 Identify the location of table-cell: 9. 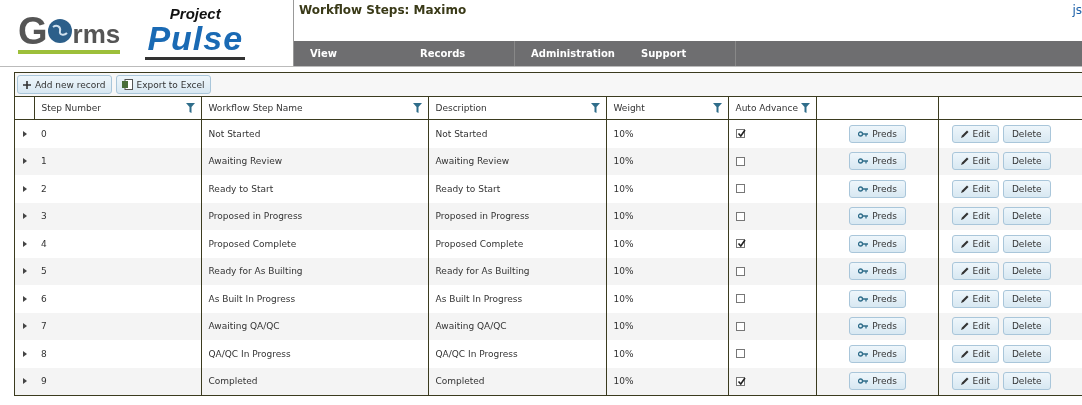
(117, 381).